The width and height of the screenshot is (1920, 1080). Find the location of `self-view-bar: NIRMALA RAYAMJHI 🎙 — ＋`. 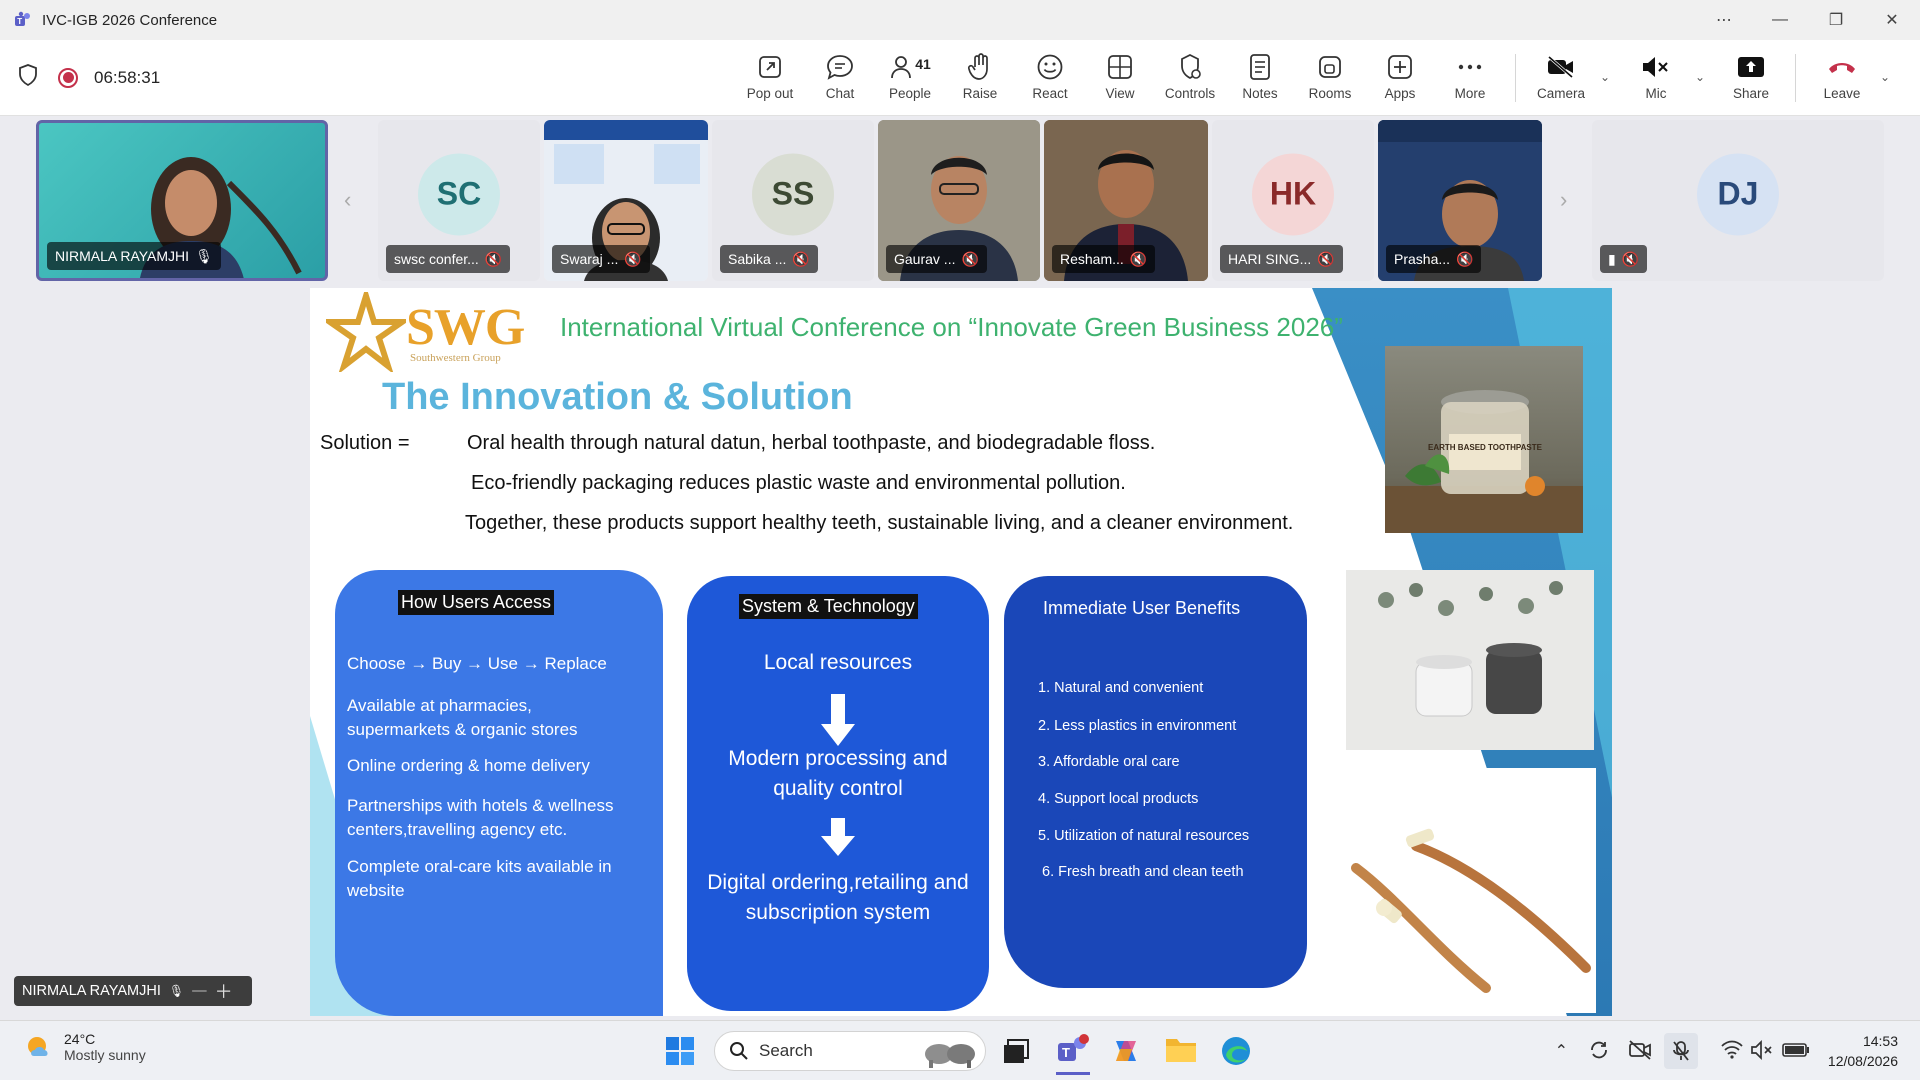

self-view-bar: NIRMALA RAYAMJHI 🎙 — ＋ is located at coordinates (133, 991).